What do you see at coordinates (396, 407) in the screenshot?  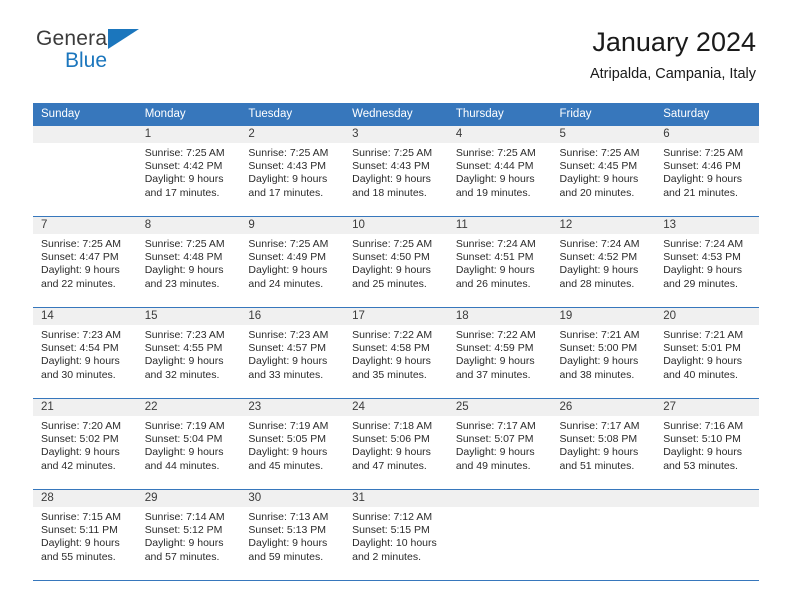 I see `day-number: 24` at bounding box center [396, 407].